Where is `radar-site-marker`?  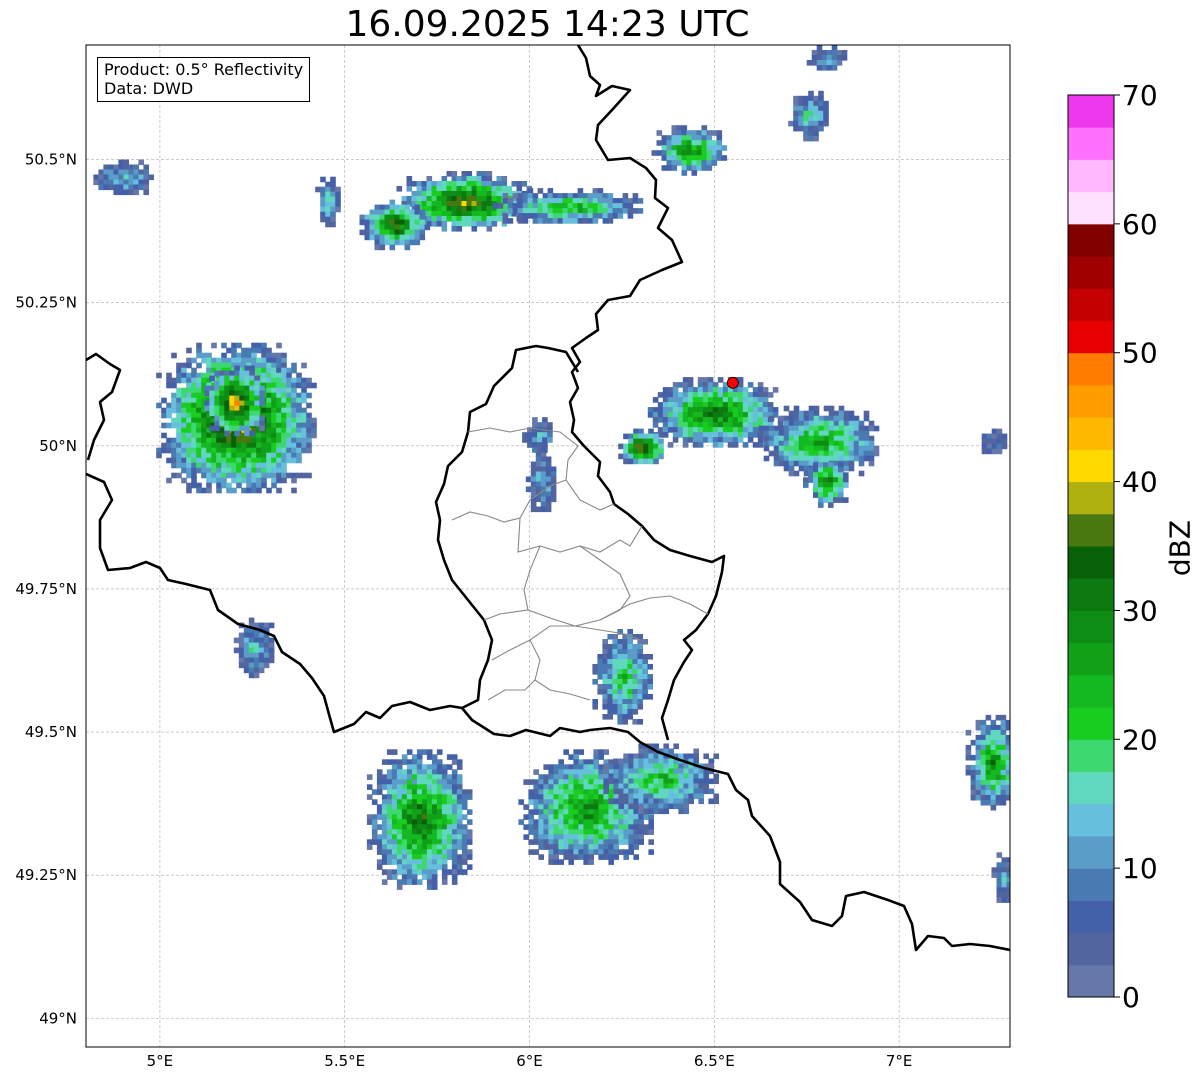
radar-site-marker is located at coordinates (732, 382).